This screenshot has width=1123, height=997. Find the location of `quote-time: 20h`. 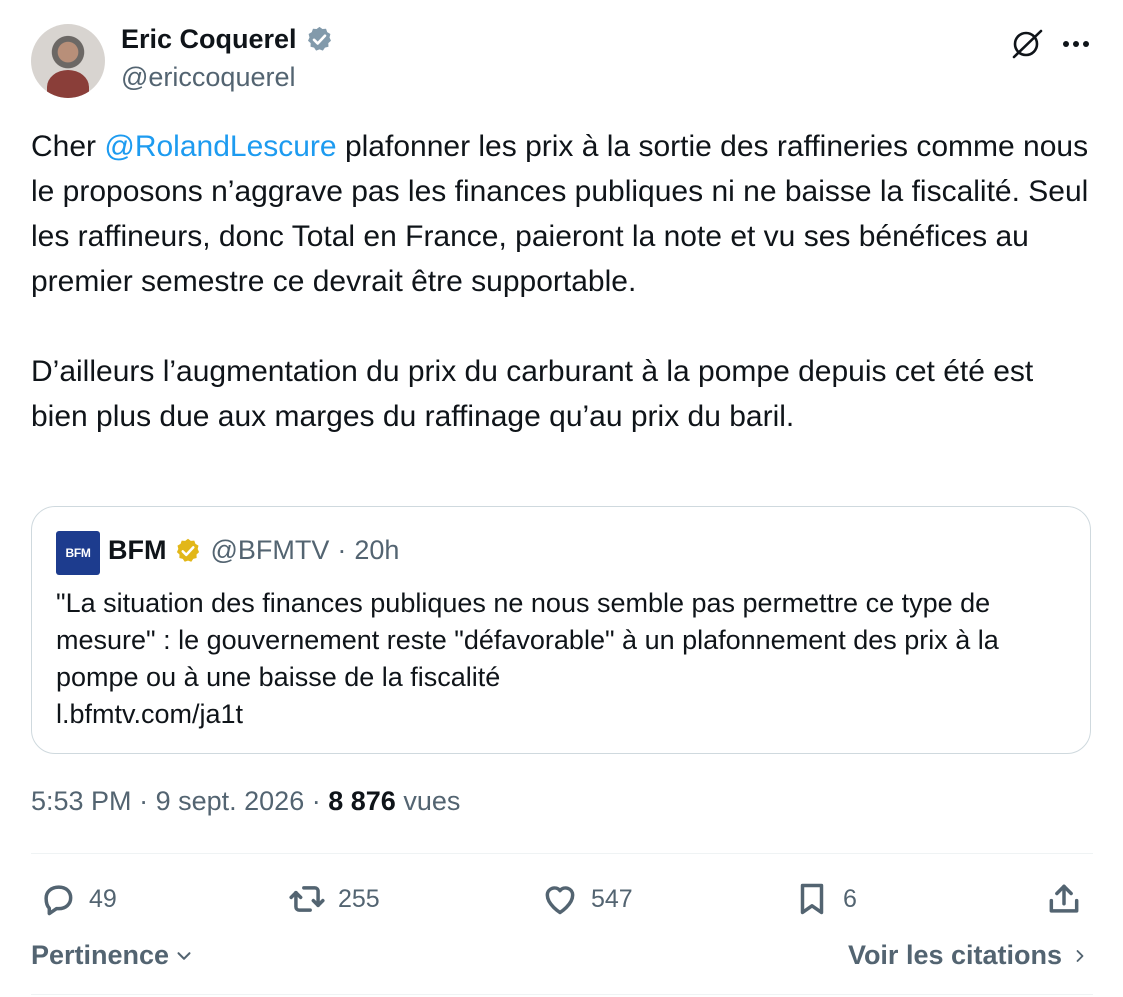

quote-time: 20h is located at coordinates (376, 550).